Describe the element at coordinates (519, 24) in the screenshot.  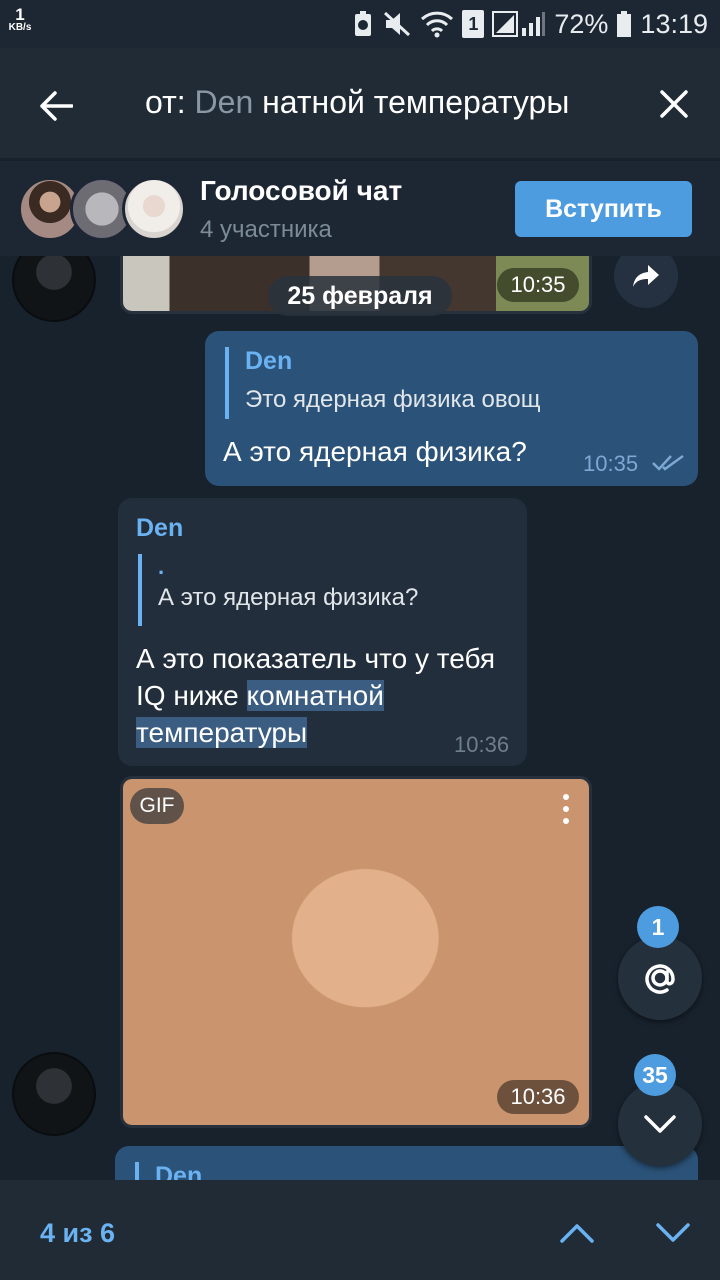
I see `signal-icon` at that location.